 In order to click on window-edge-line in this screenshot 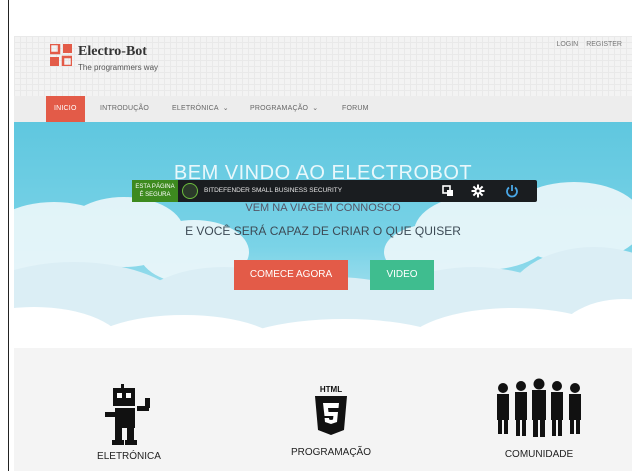, I will do `click(8, 235)`.